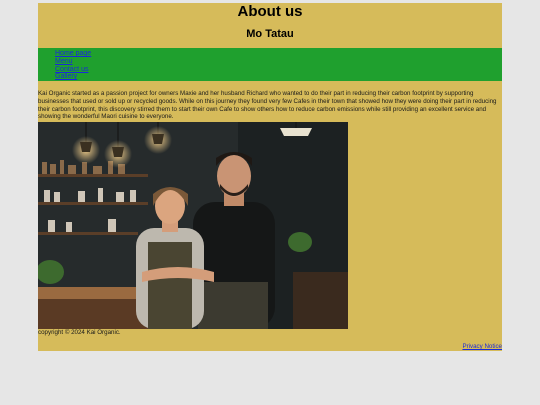 The width and height of the screenshot is (540, 405). I want to click on nav-item-home: Home page, so click(73, 54).